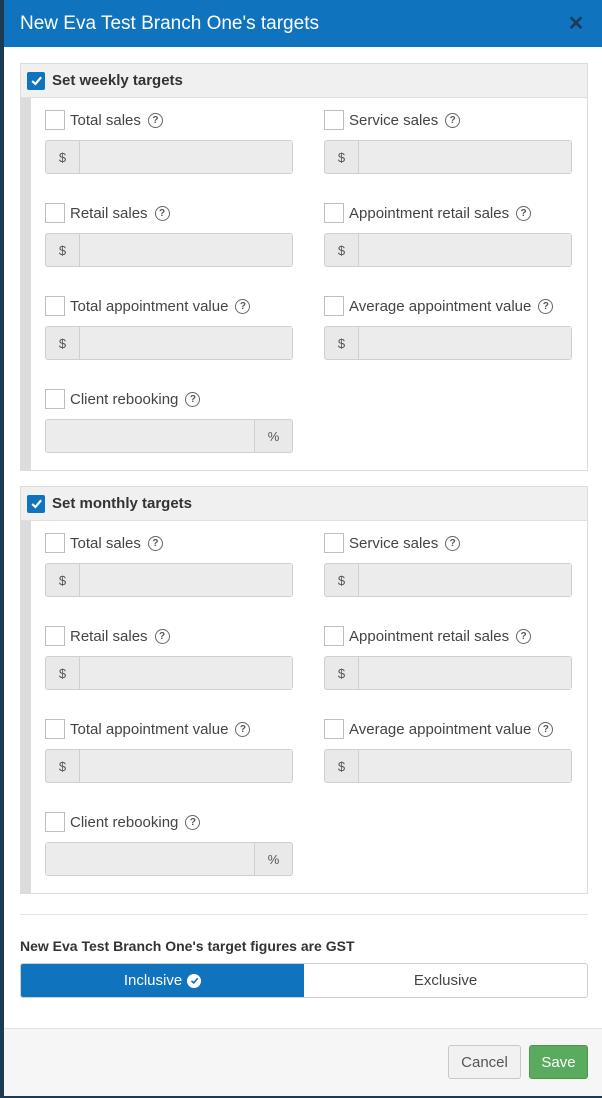 This screenshot has height=1098, width=602. What do you see at coordinates (465, 157) in the screenshot?
I see `weekly-service-sales-input` at bounding box center [465, 157].